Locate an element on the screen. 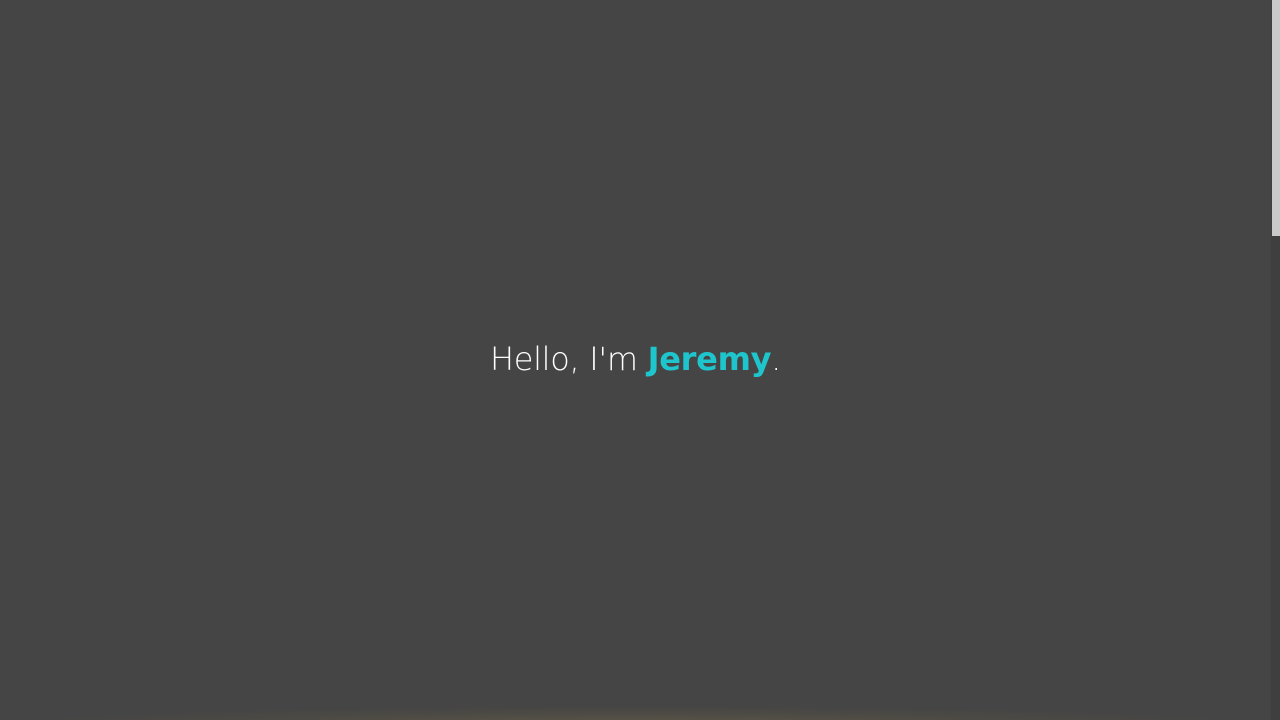 This screenshot has width=1280, height=720. greeting-prefix: Hello, I'm is located at coordinates (568, 358).